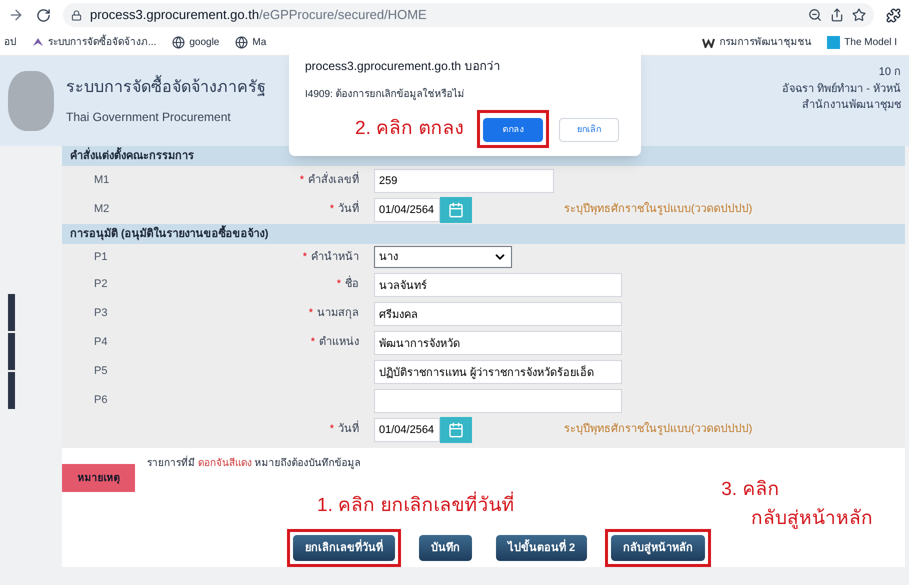  I want to click on reload-icon, so click(43, 15).